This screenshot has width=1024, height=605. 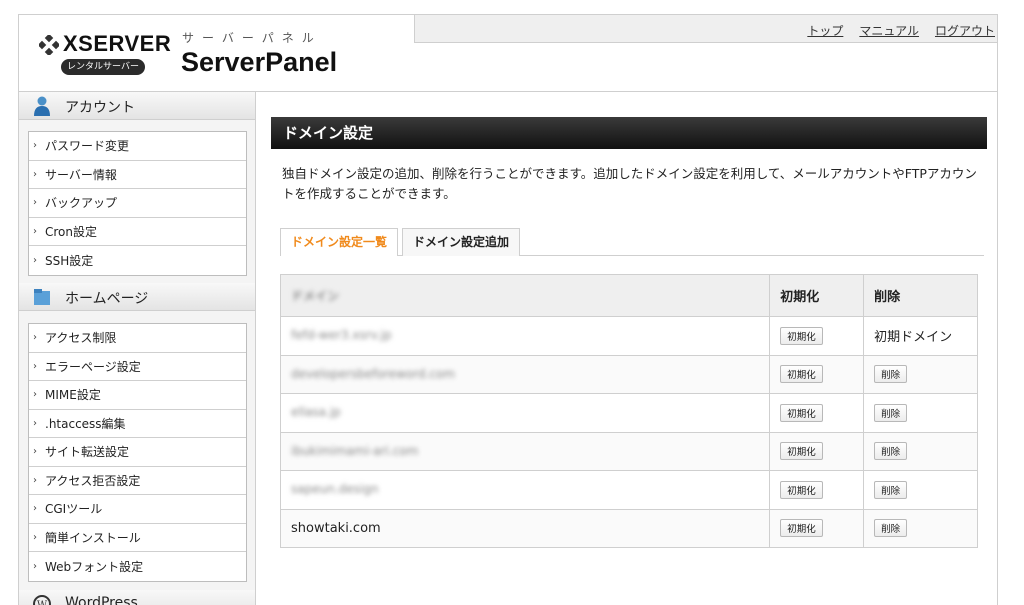 I want to click on tab-domain-add: ドメイン設定追加, so click(x=461, y=242).